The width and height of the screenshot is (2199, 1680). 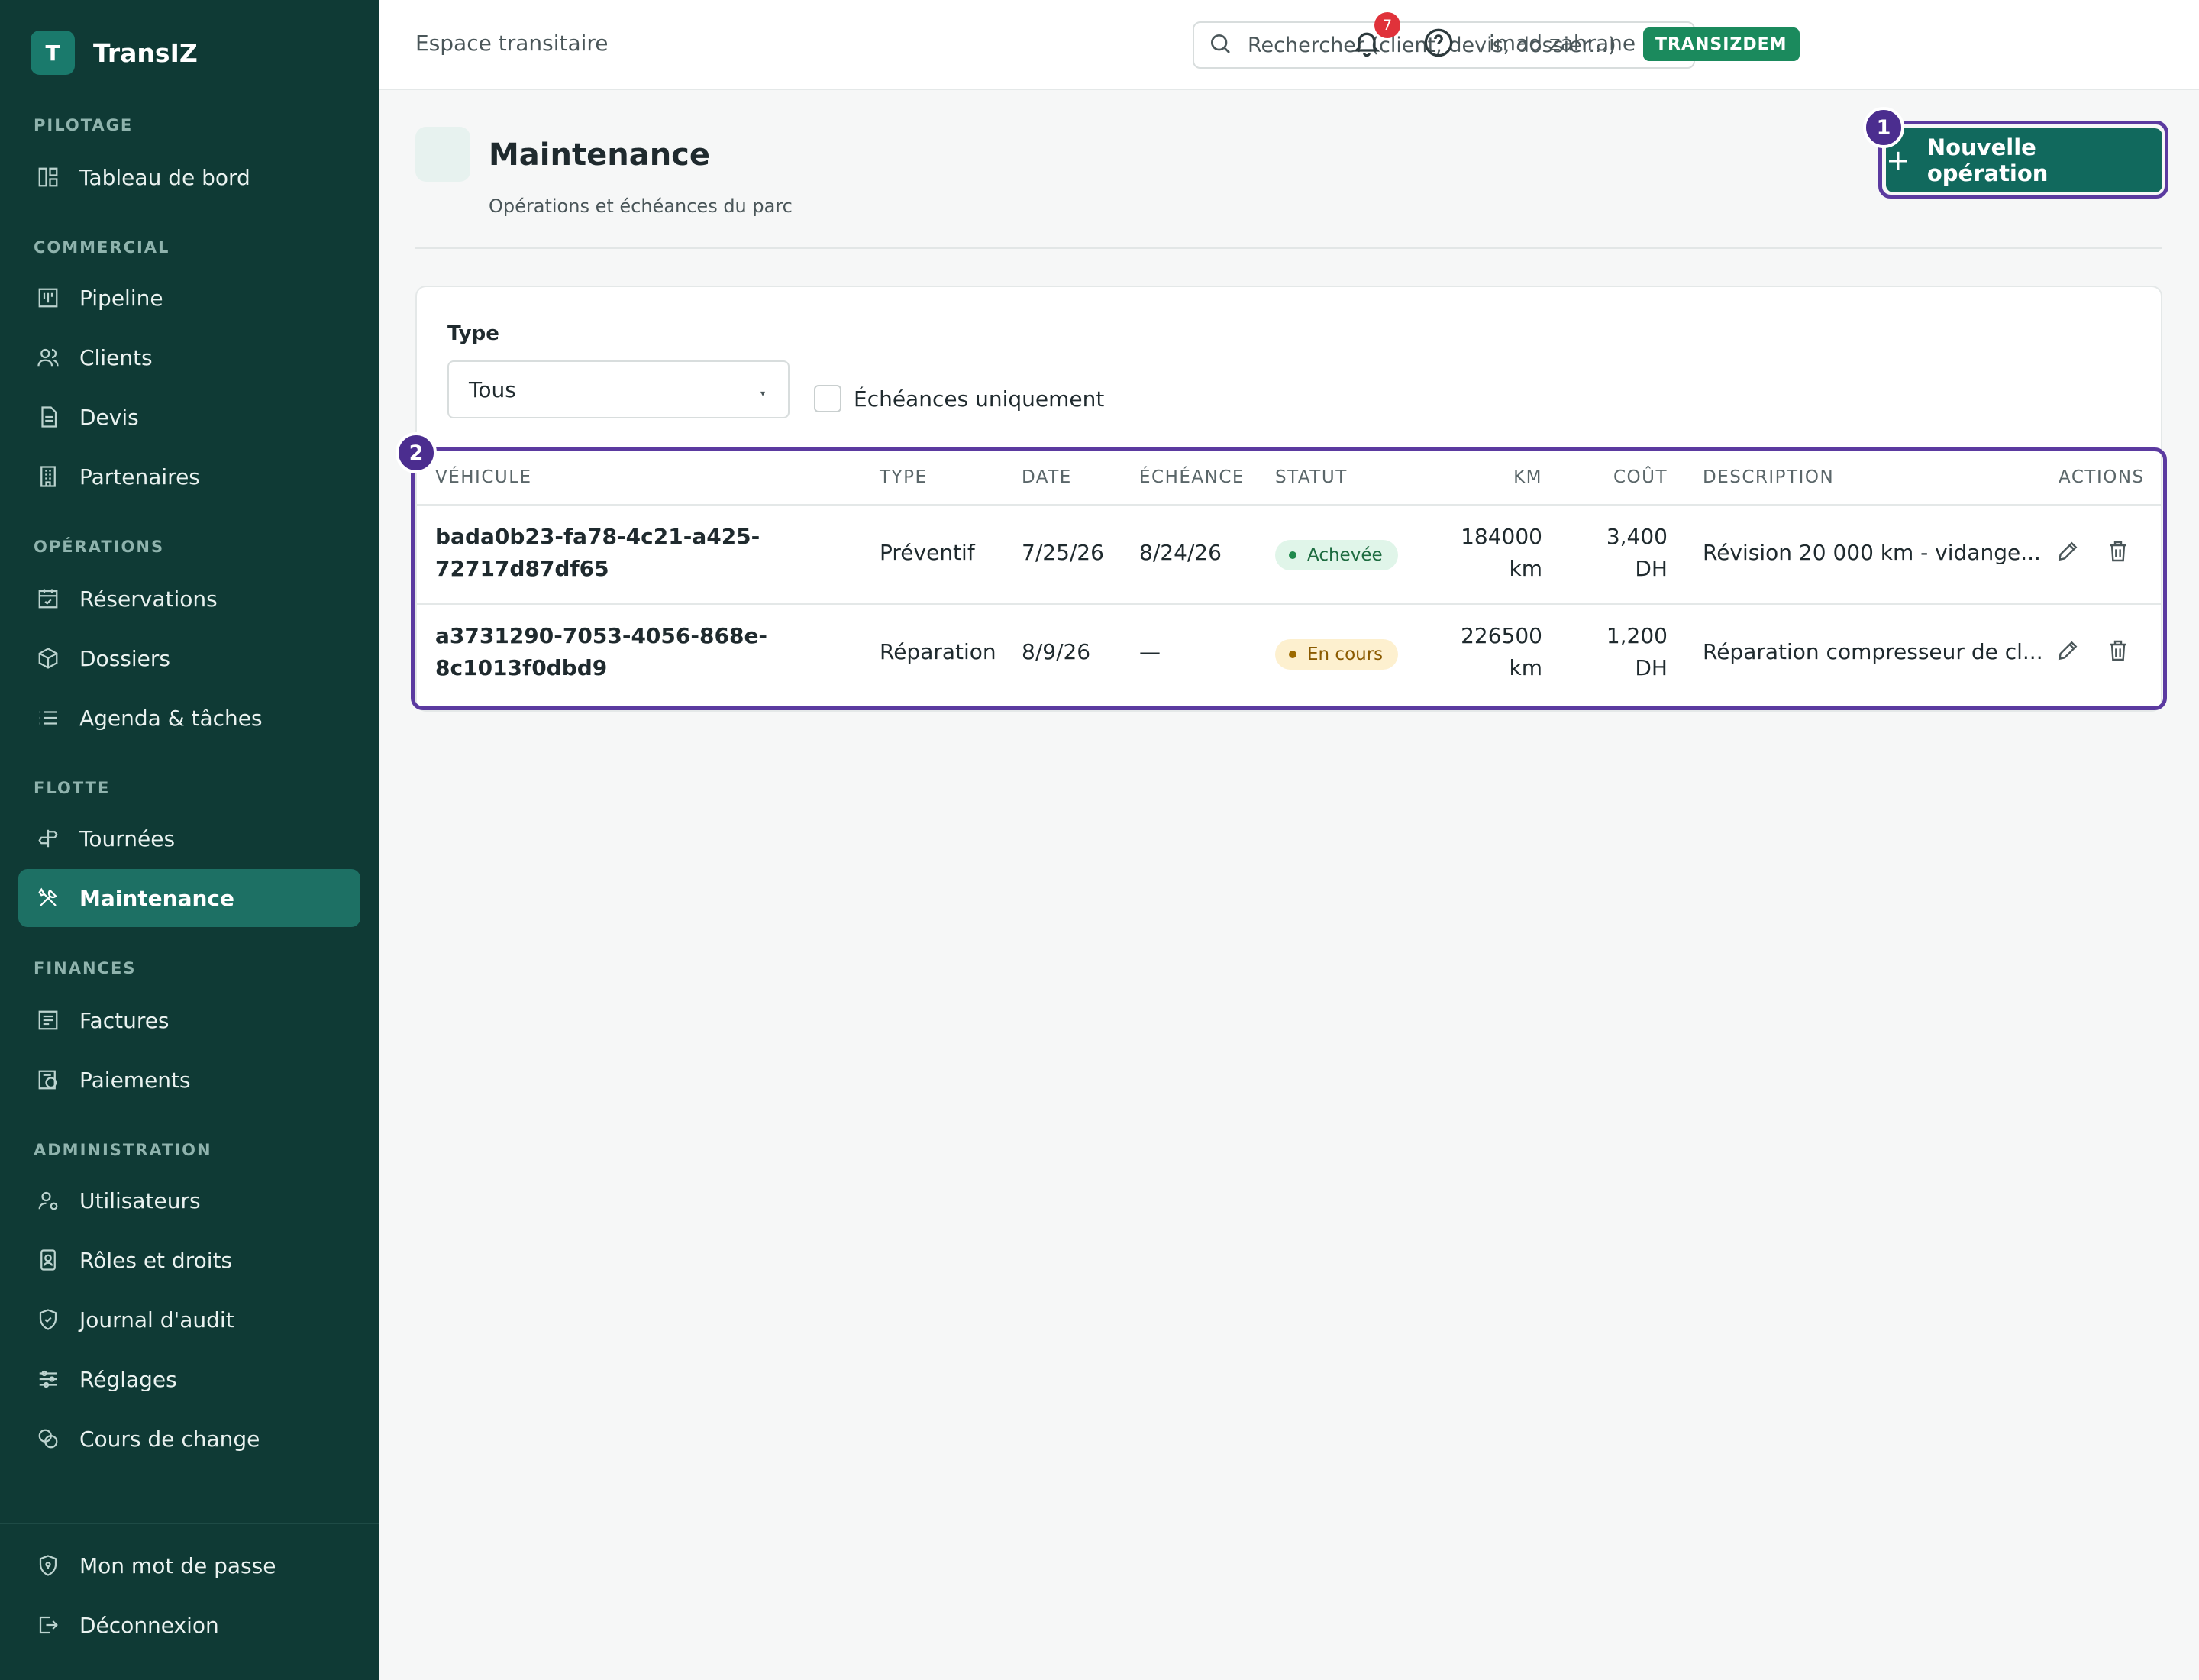 I want to click on due-date: 8/24/26, so click(x=1180, y=553).